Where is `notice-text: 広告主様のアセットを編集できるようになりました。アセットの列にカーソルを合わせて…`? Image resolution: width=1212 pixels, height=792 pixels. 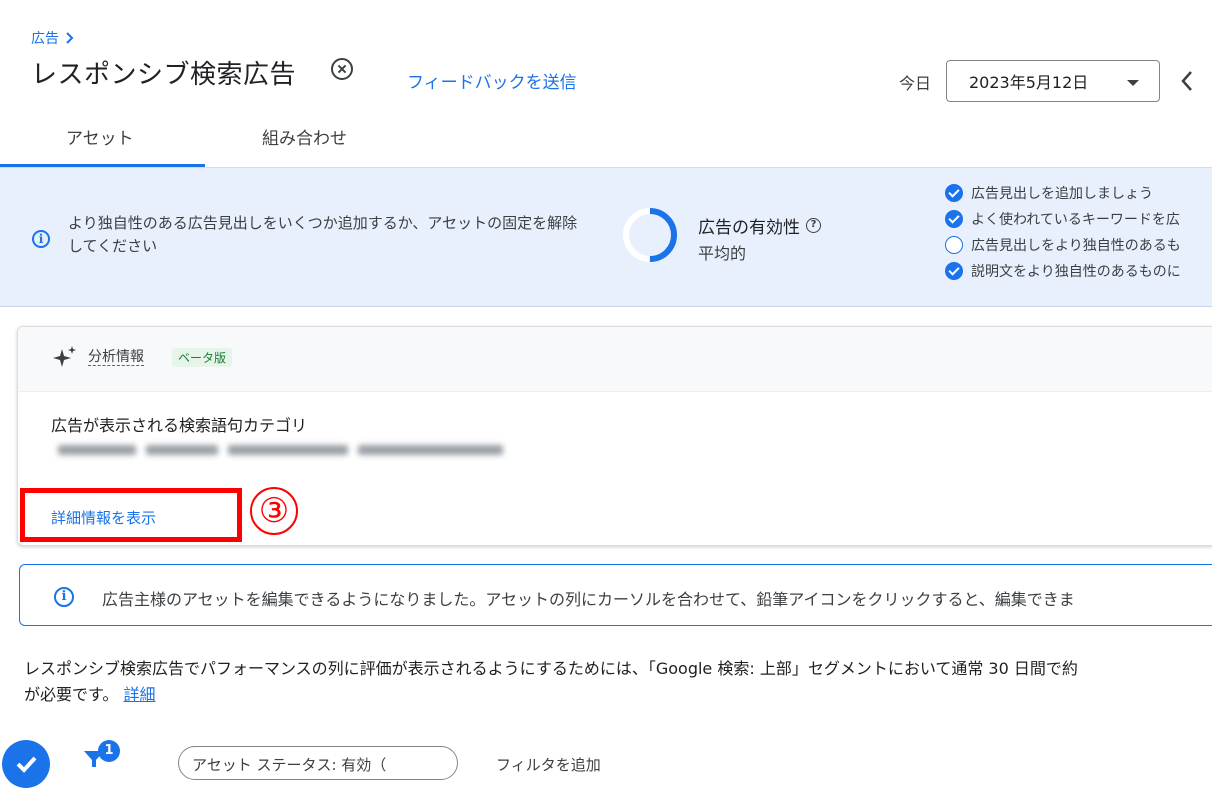
notice-text: 広告主様のアセットを編集できるようになりました。アセットの列にカーソルを合わせて… is located at coordinates (588, 599).